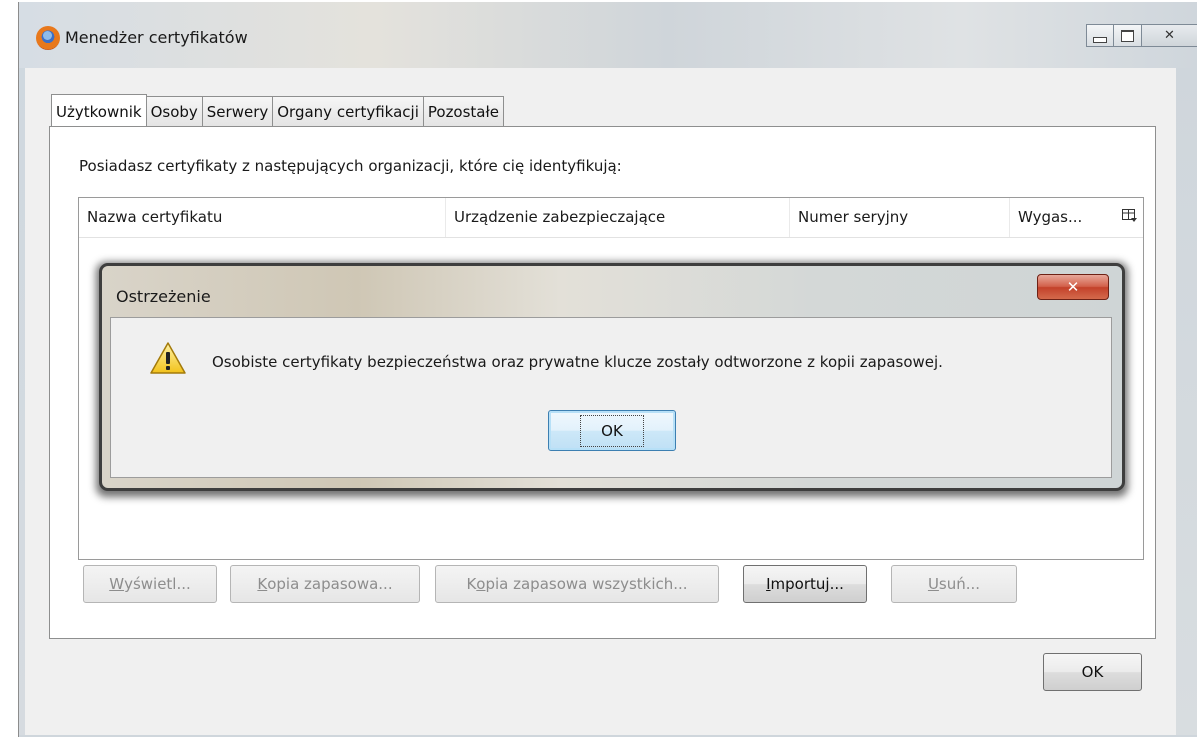 The height and width of the screenshot is (737, 1197). Describe the element at coordinates (237, 111) in the screenshot. I see `tab-servers: Serwery` at that location.